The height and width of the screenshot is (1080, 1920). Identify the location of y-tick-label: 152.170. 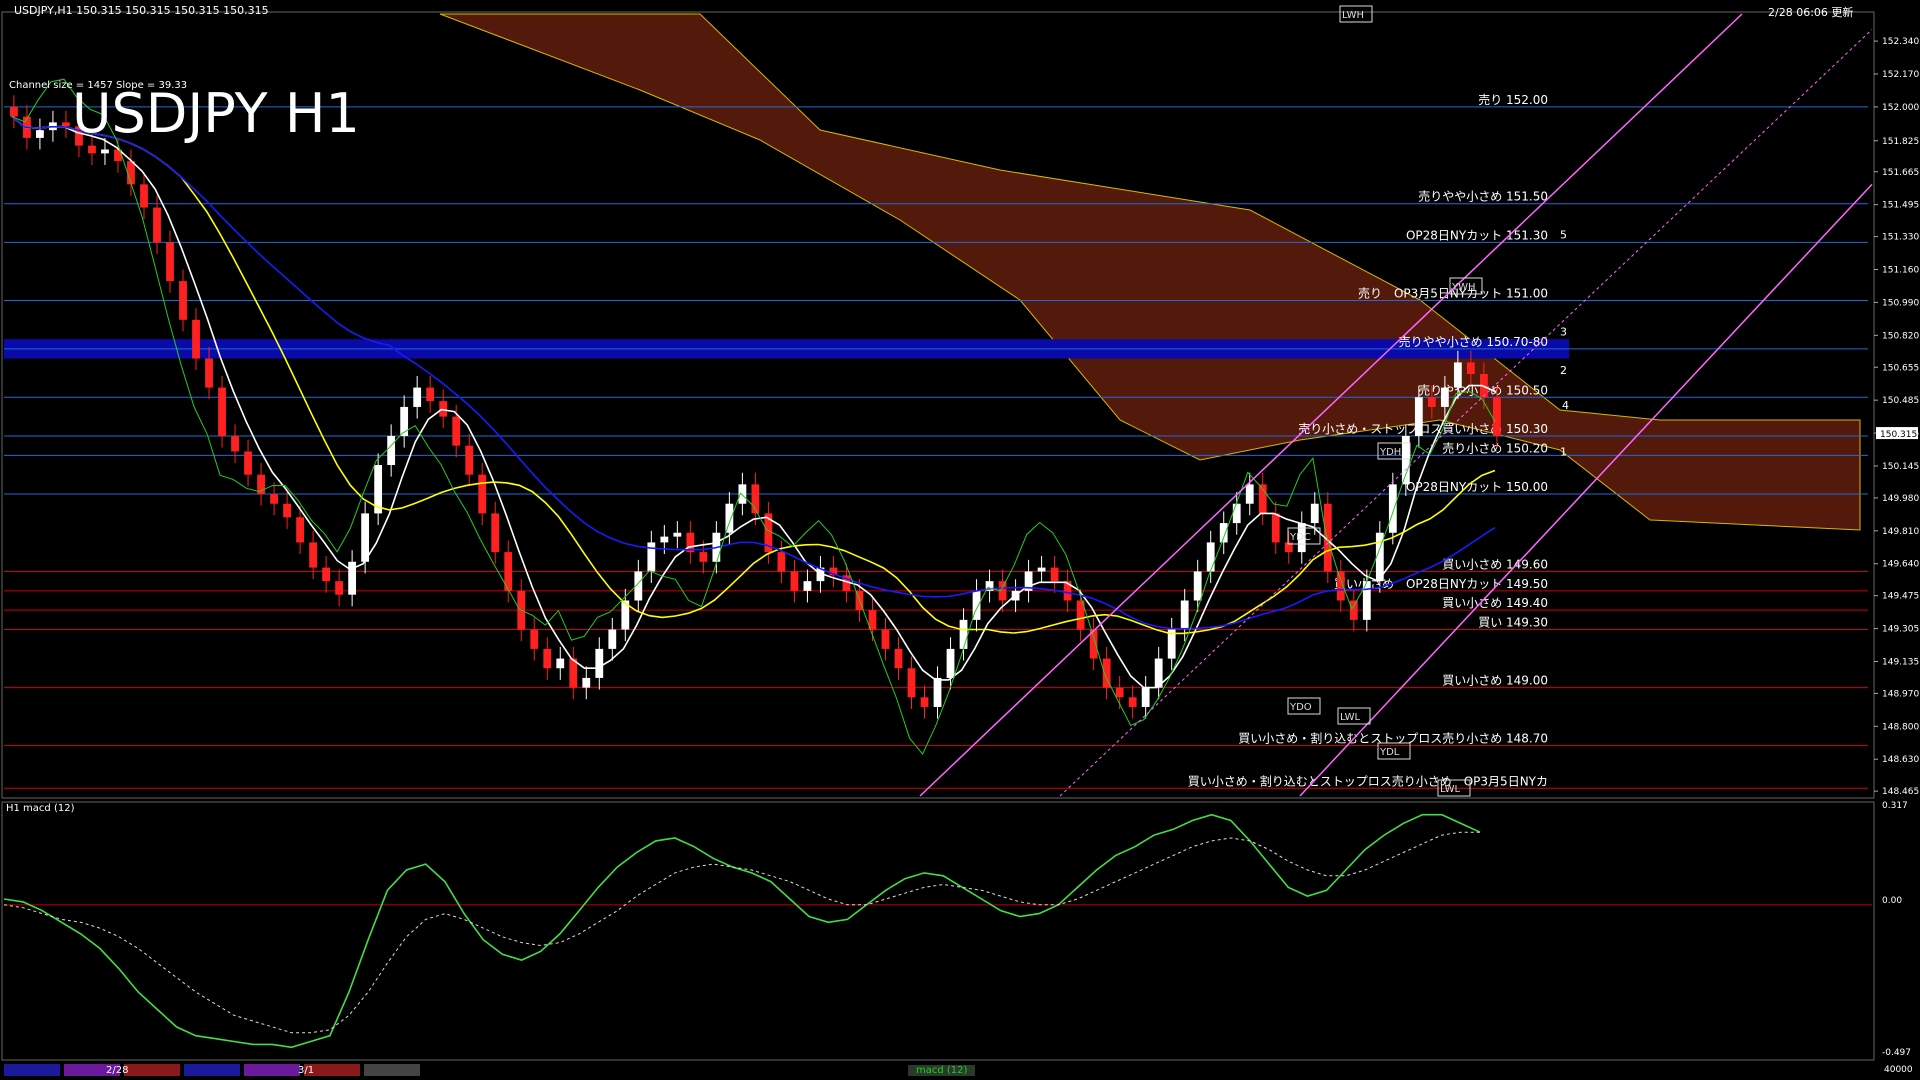
(1900, 75).